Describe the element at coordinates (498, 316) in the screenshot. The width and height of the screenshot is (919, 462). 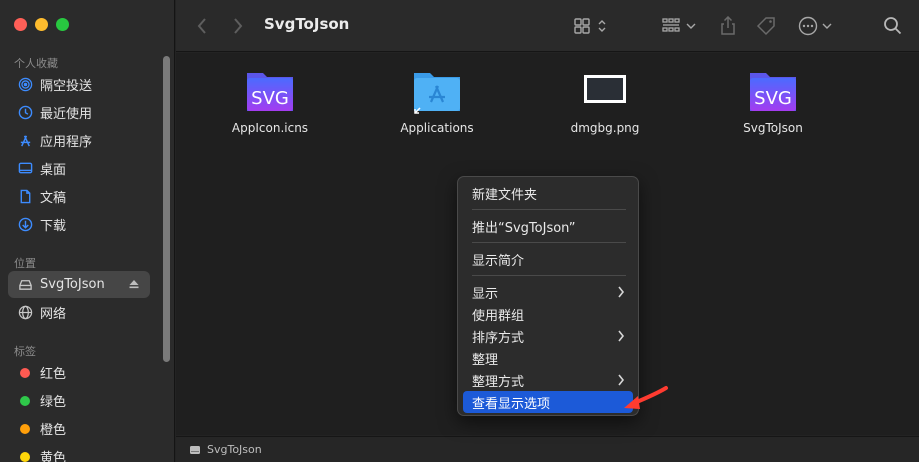
I see `menu-item-label: 使用群组` at that location.